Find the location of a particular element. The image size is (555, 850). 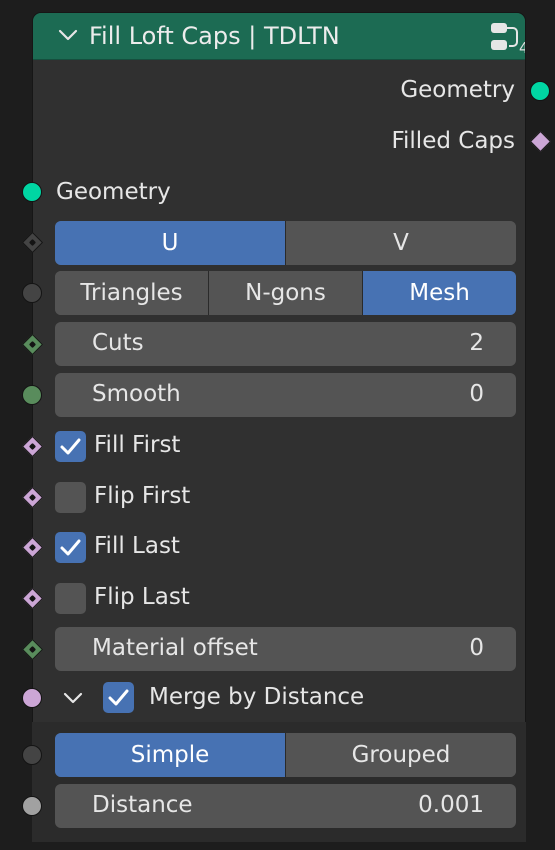

node-group-user-count: 4 is located at coordinates (522, 48).